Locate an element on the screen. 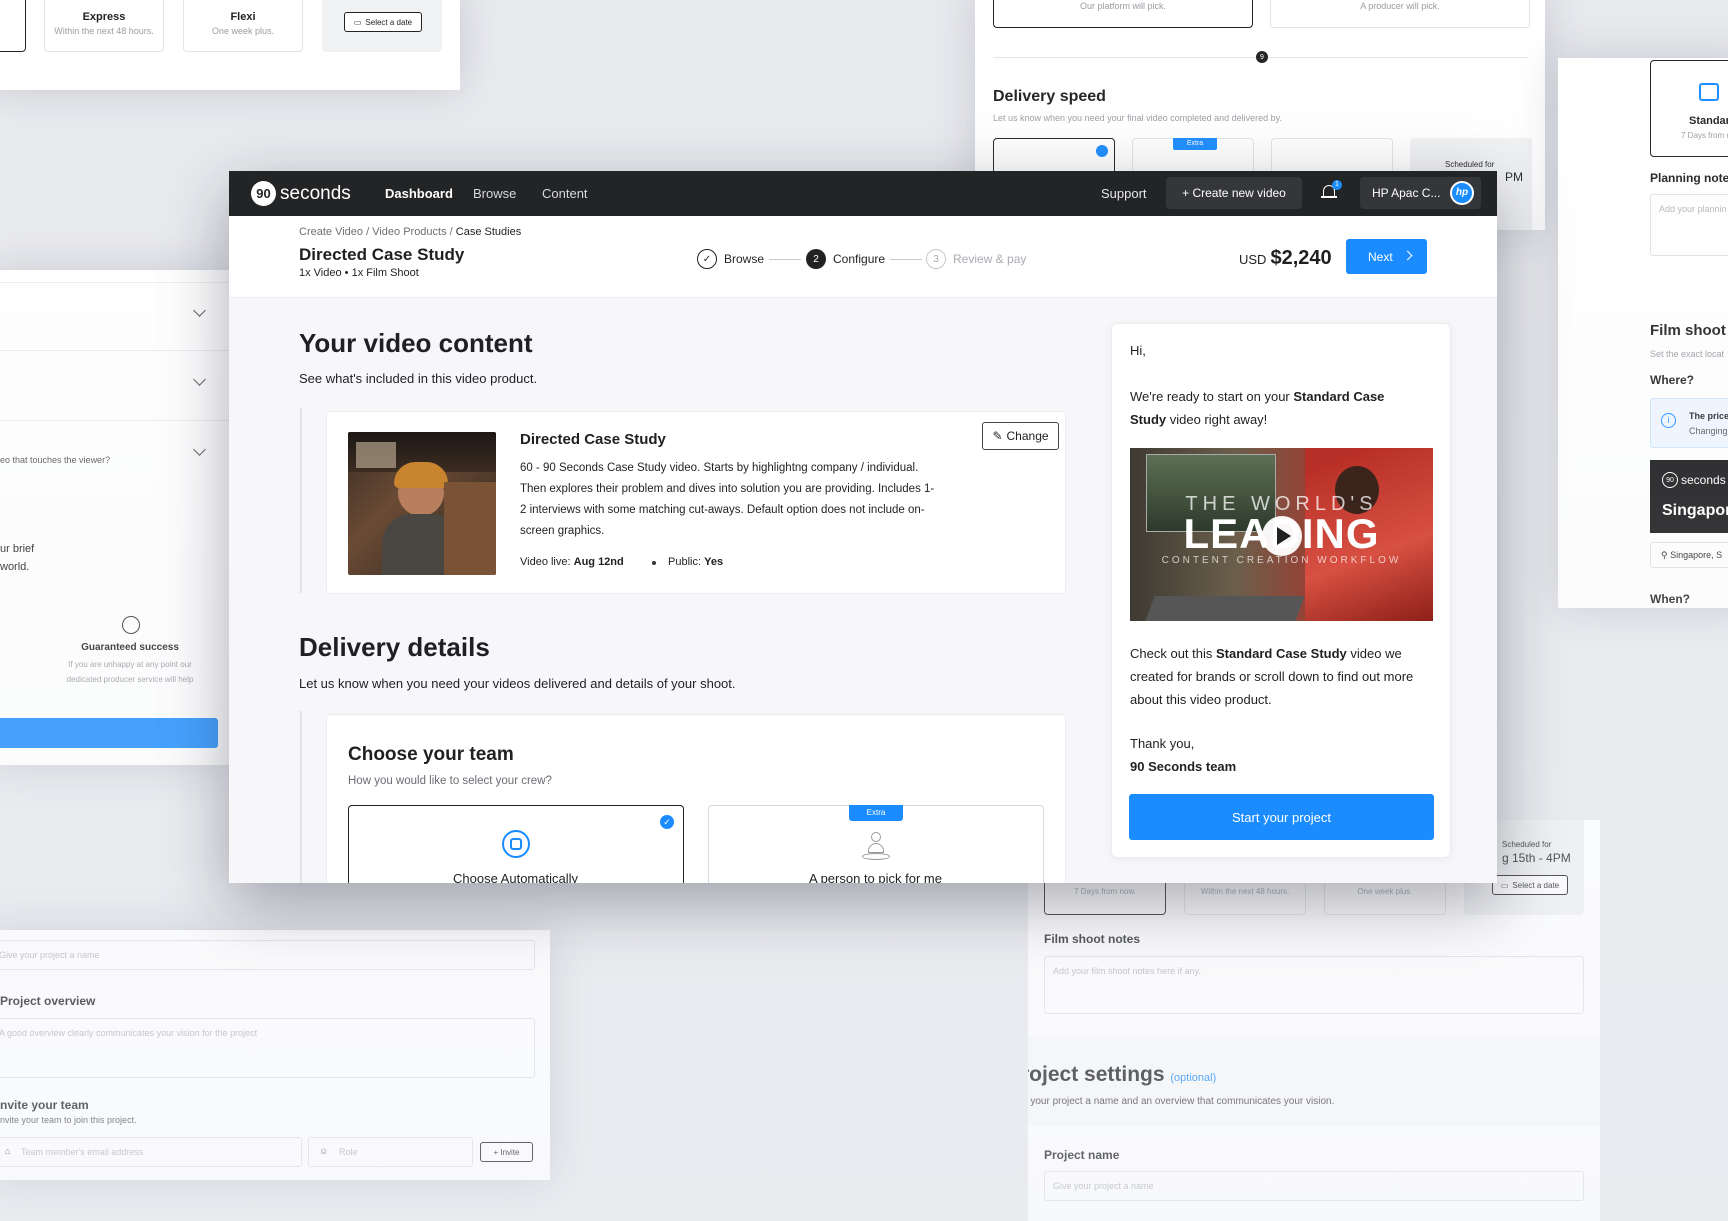  breadcrumb-create-video: Create Video is located at coordinates (331, 232).